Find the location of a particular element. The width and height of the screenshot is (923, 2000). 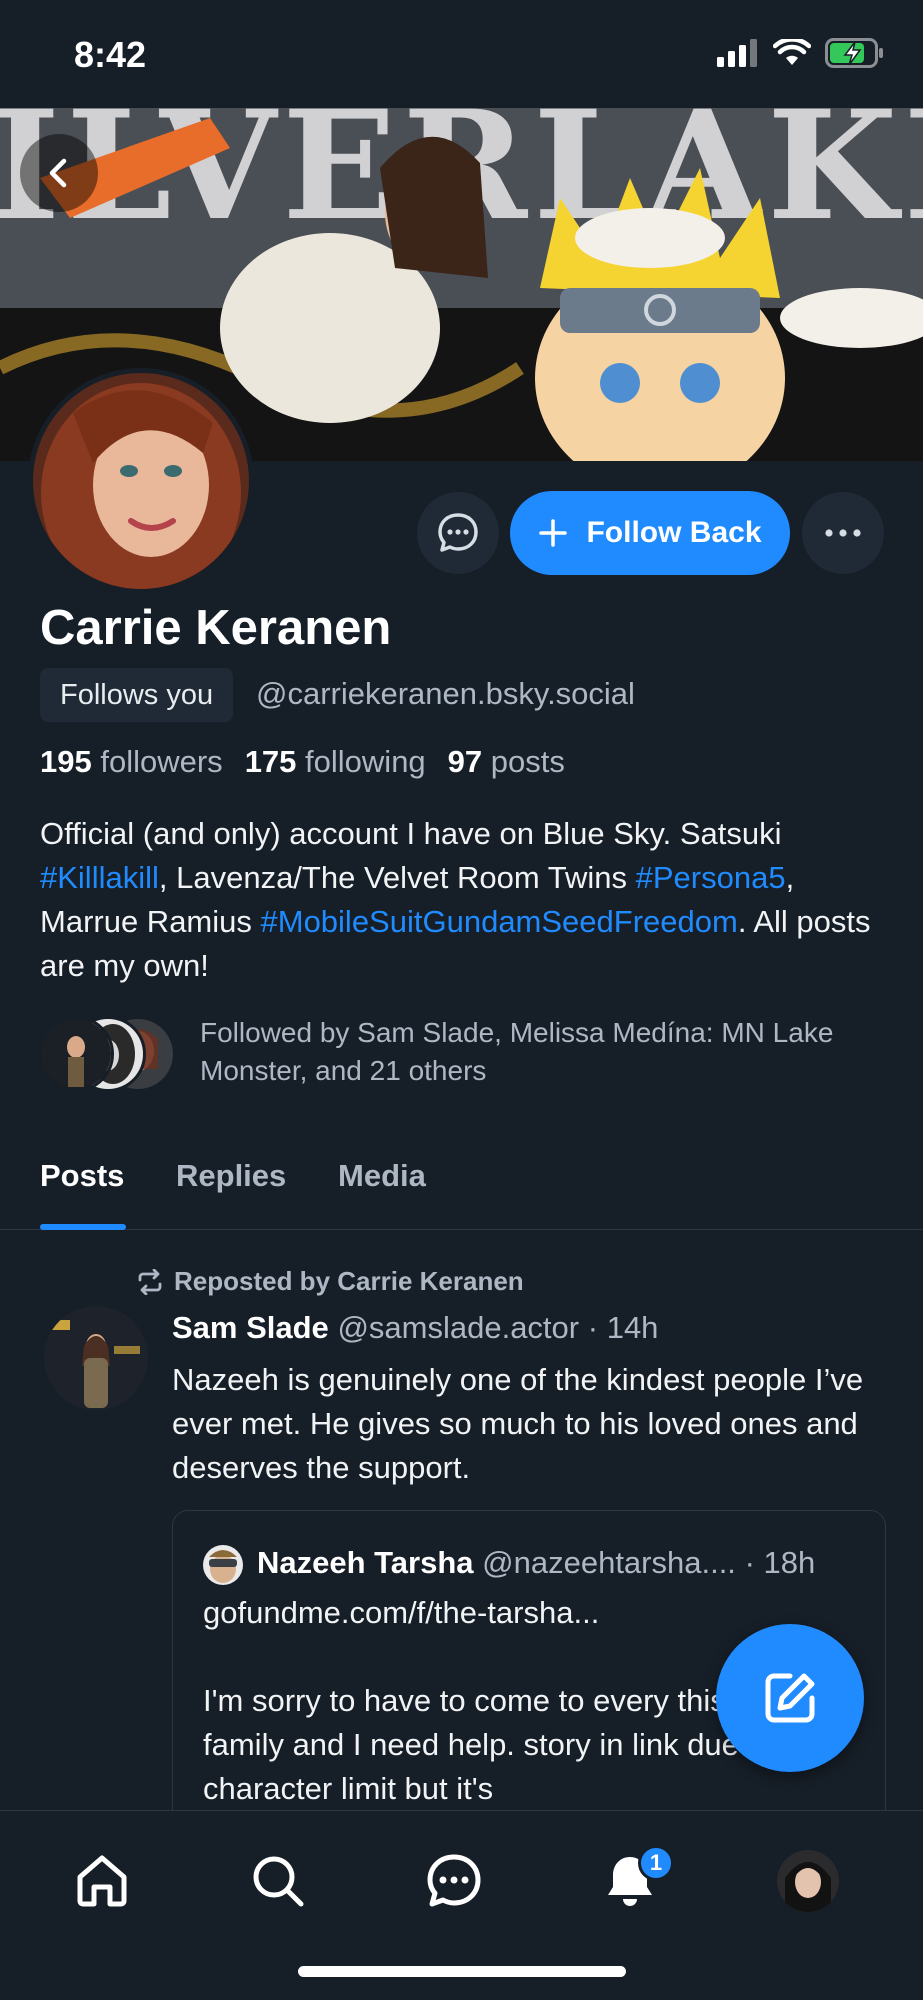

search-icon is located at coordinates (278, 1881).